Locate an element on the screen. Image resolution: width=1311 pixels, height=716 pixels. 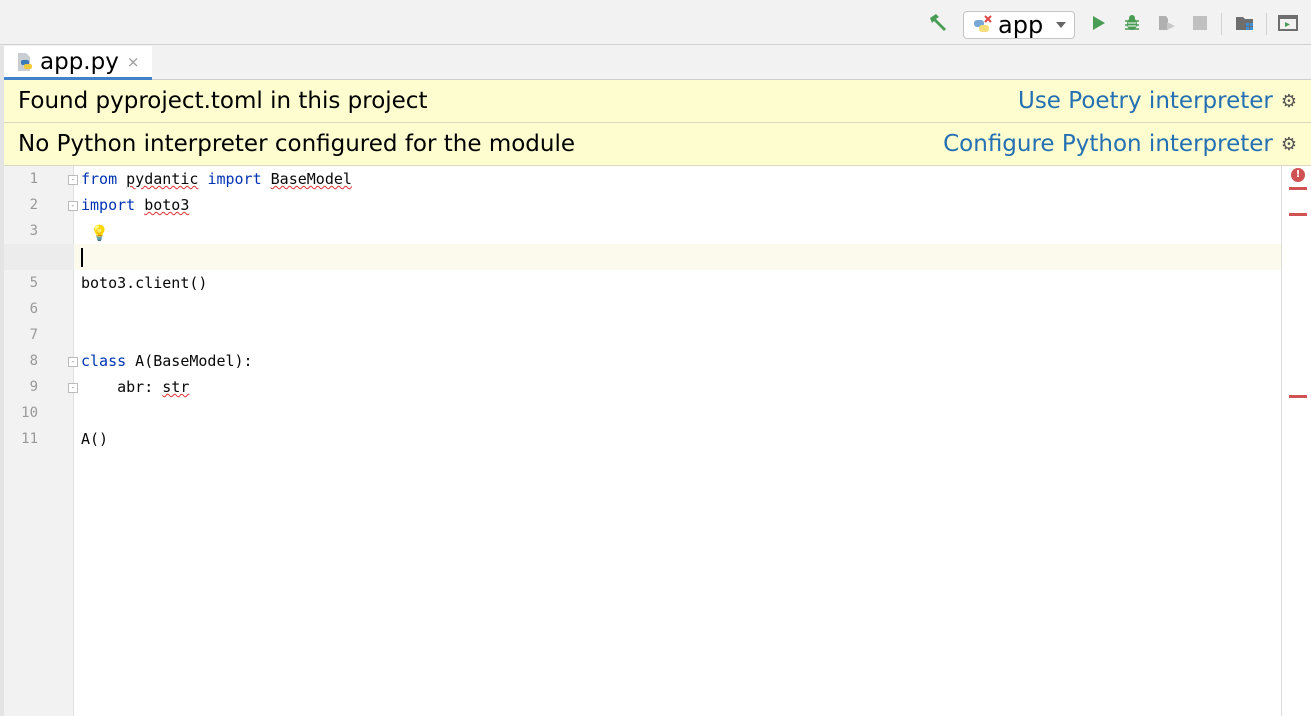
code-line: A() is located at coordinates (94, 439).